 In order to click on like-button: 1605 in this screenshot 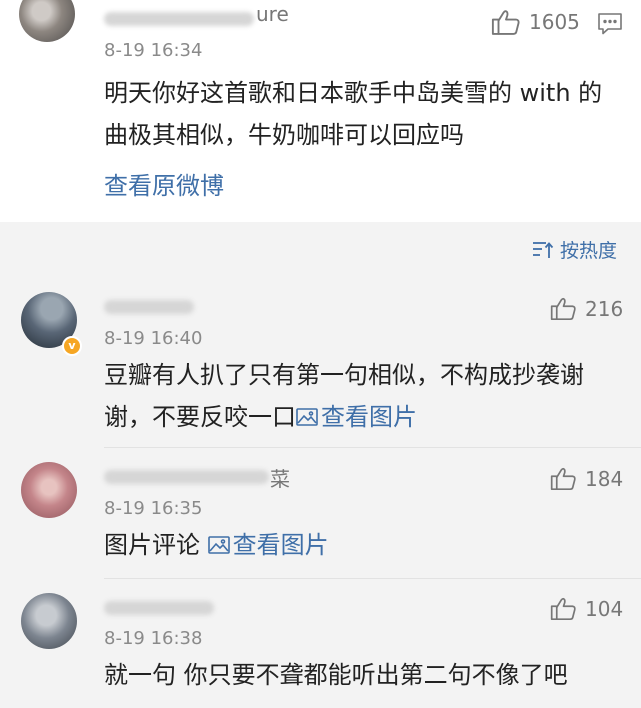, I will do `click(535, 22)`.